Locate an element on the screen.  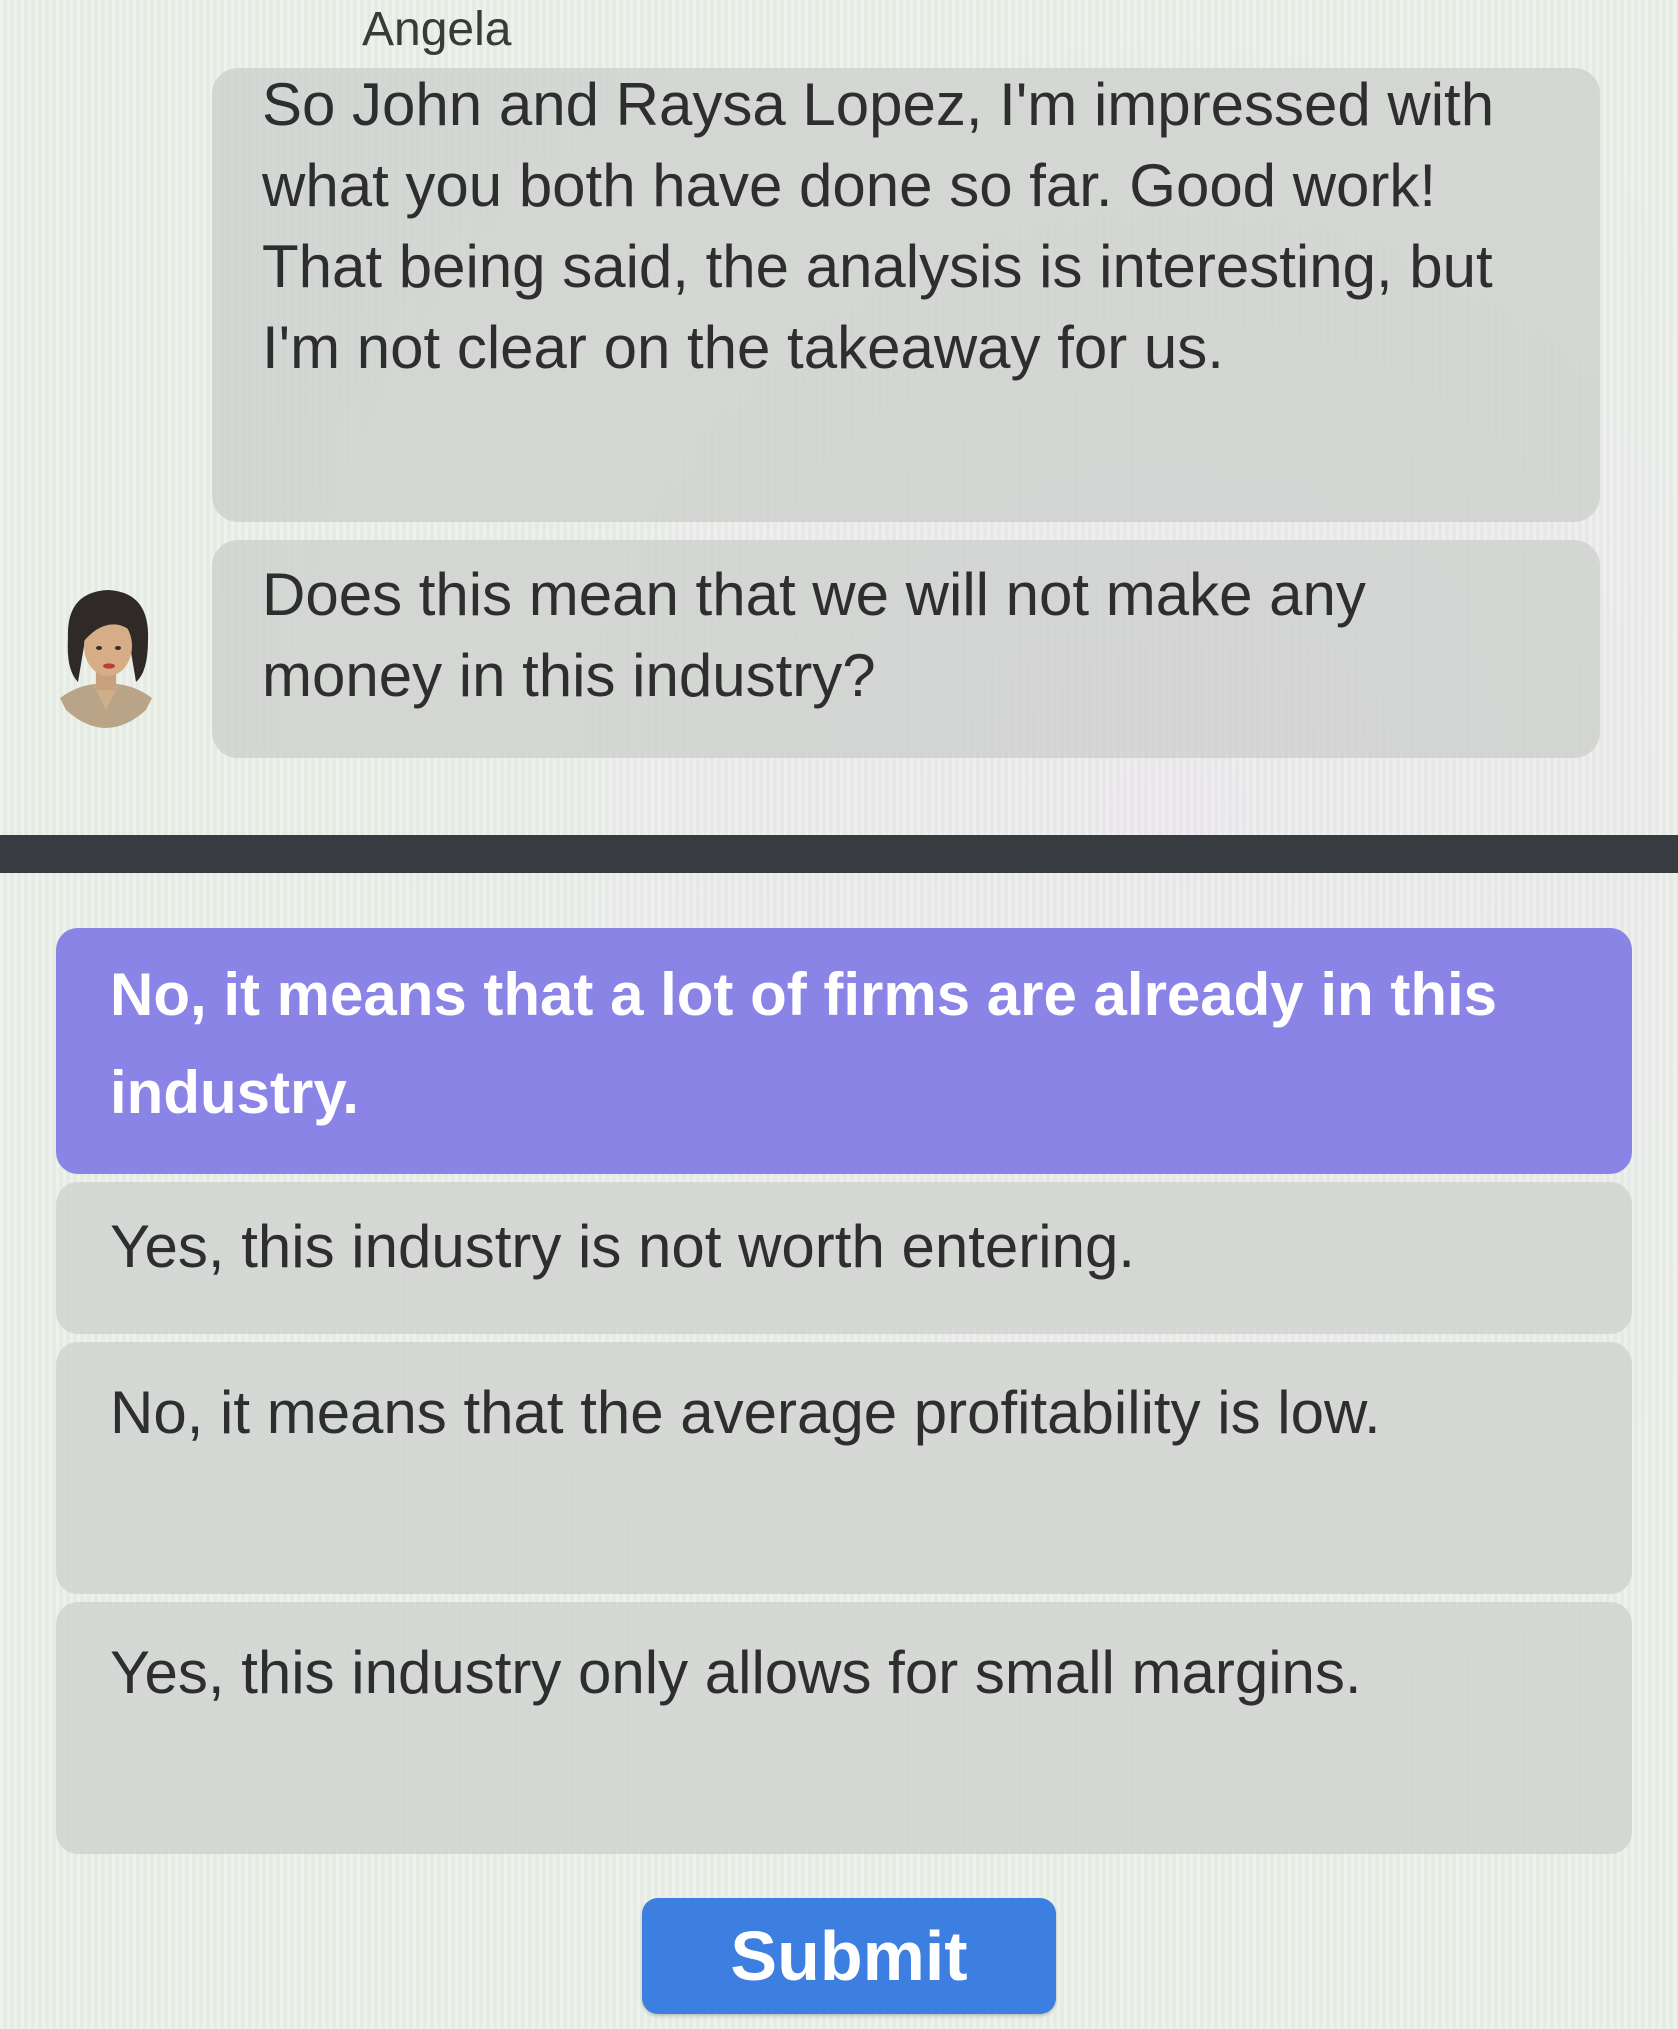
submit-button: Submit is located at coordinates (849, 1956).